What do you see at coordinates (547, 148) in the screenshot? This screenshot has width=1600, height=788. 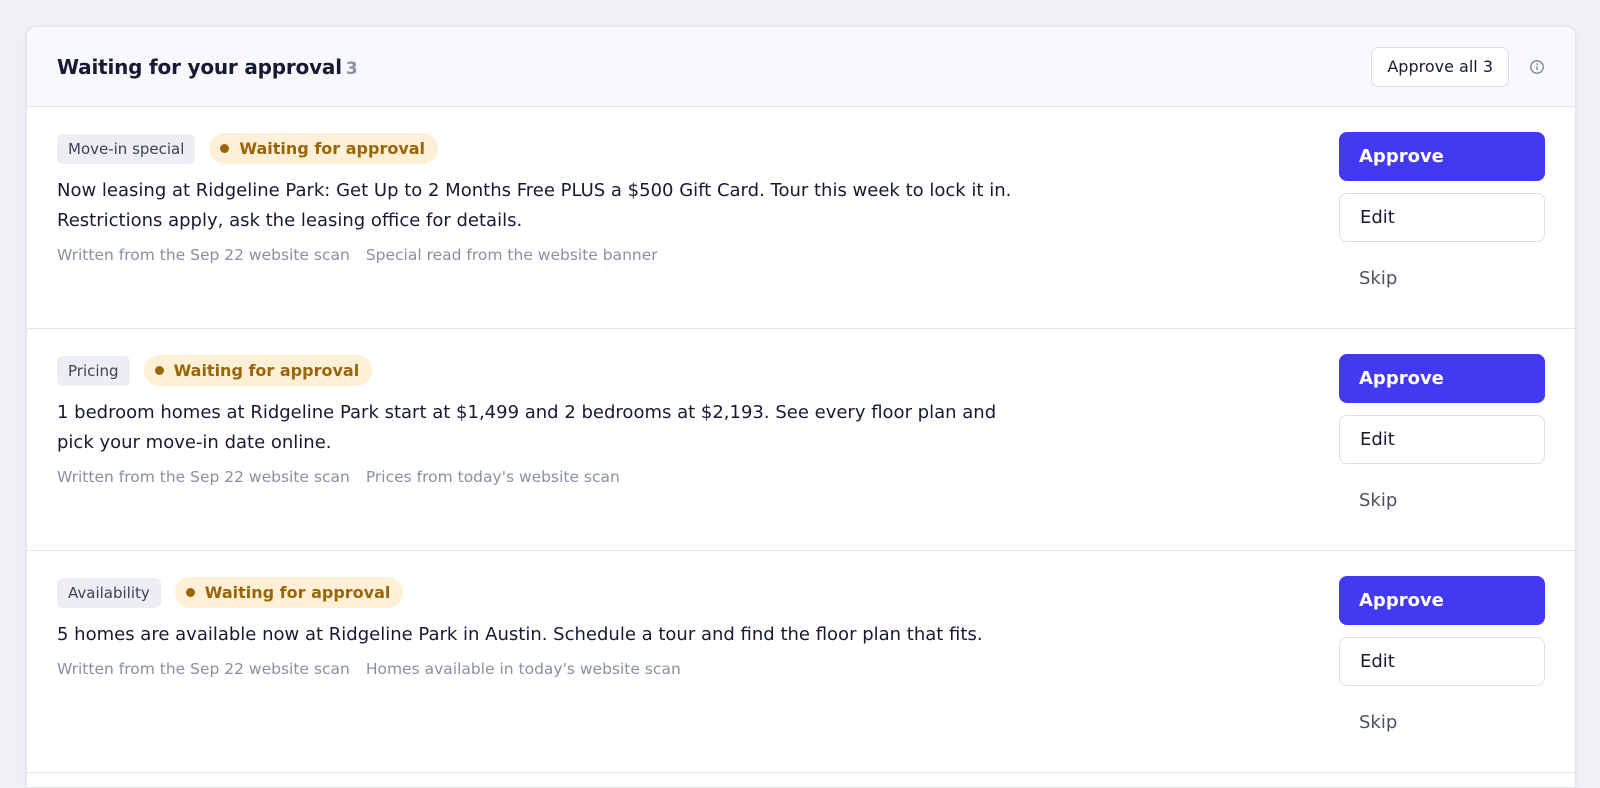 I see `item-tags: Move-in special Waiting for approval` at bounding box center [547, 148].